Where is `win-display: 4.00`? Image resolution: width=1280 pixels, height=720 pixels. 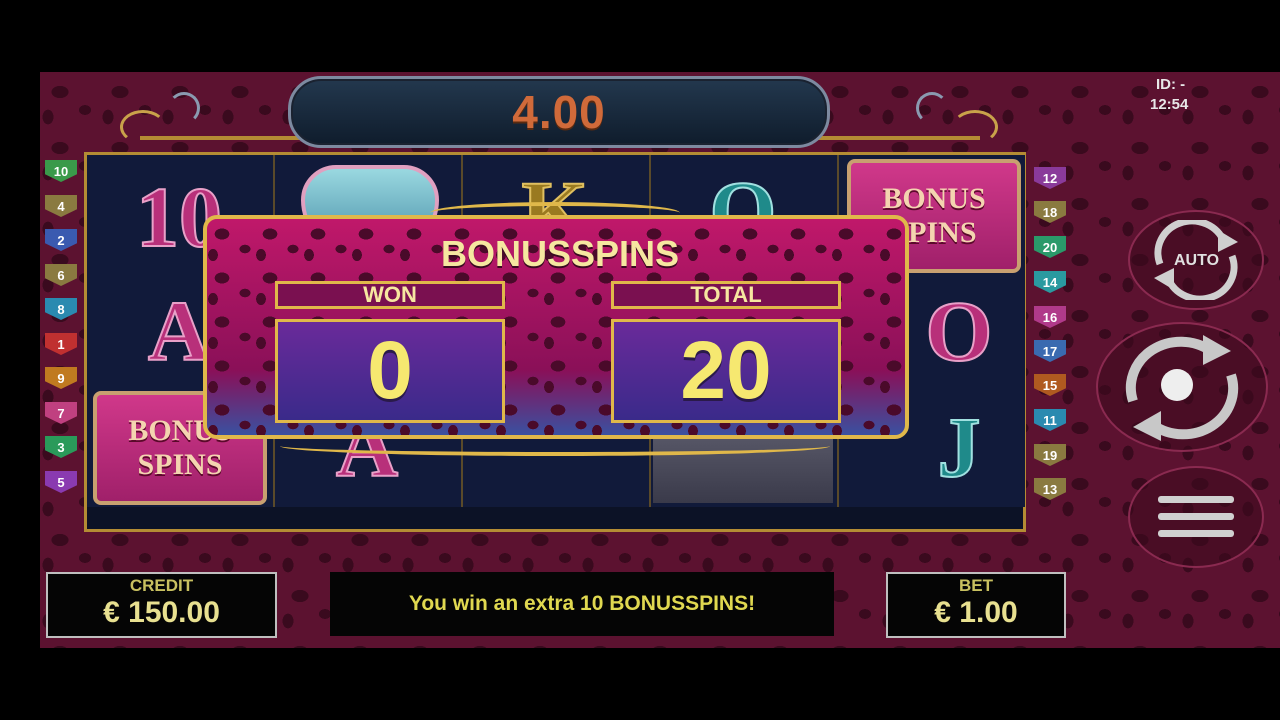
win-display: 4.00 is located at coordinates (559, 112).